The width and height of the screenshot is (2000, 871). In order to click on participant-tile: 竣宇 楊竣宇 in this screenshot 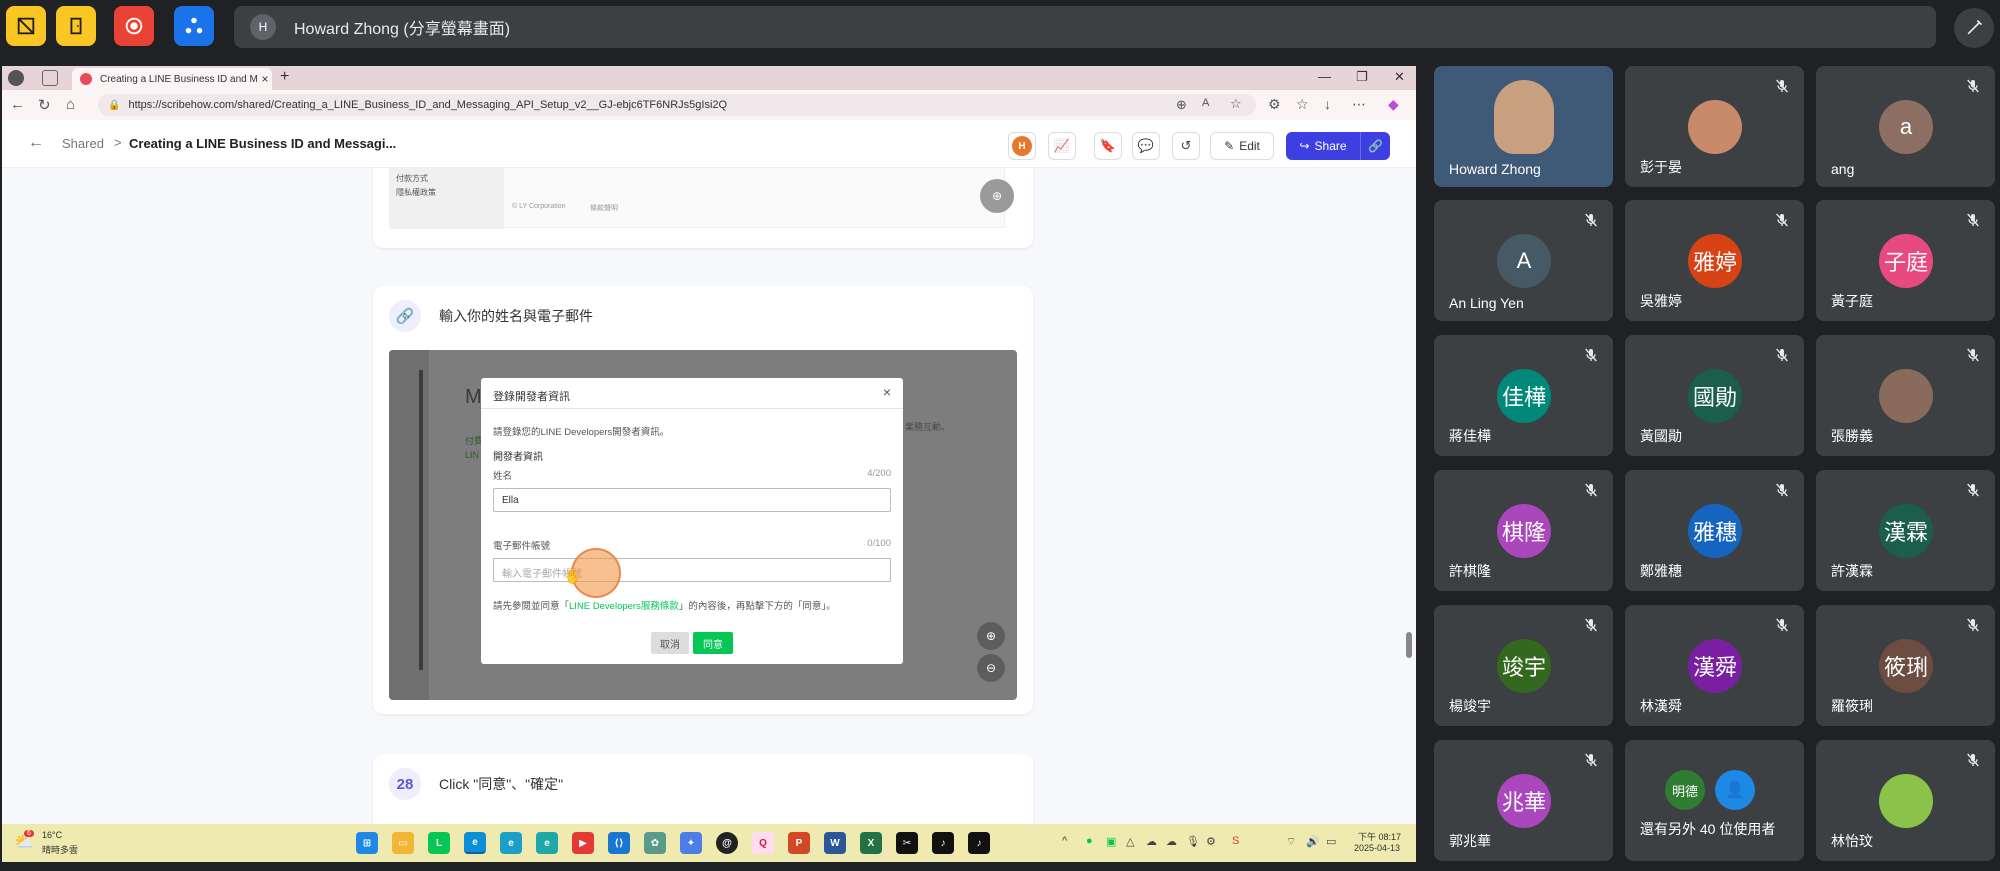, I will do `click(1523, 665)`.